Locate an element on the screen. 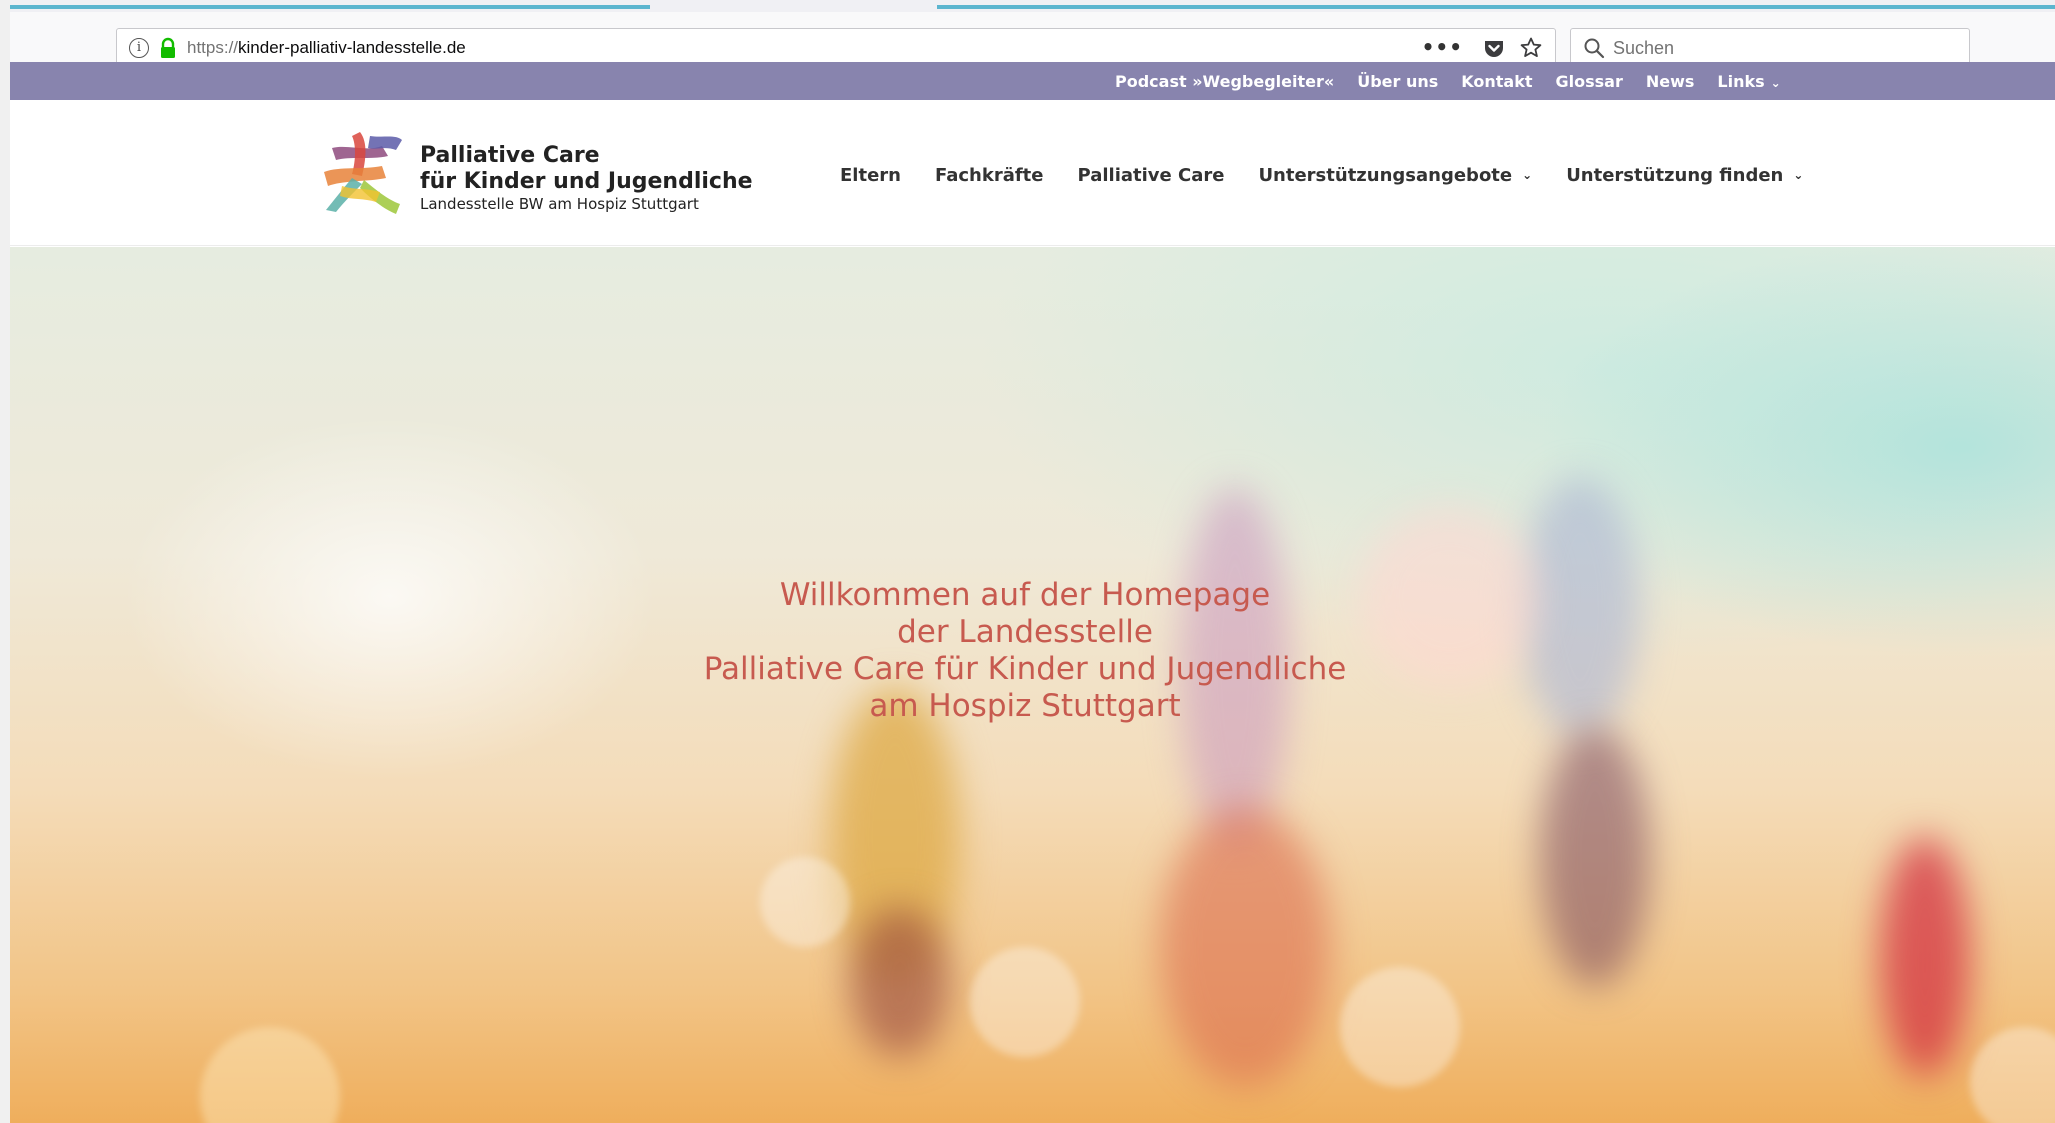 Image resolution: width=2055 pixels, height=1123 pixels. top-link-about: Über uns is located at coordinates (1397, 81).